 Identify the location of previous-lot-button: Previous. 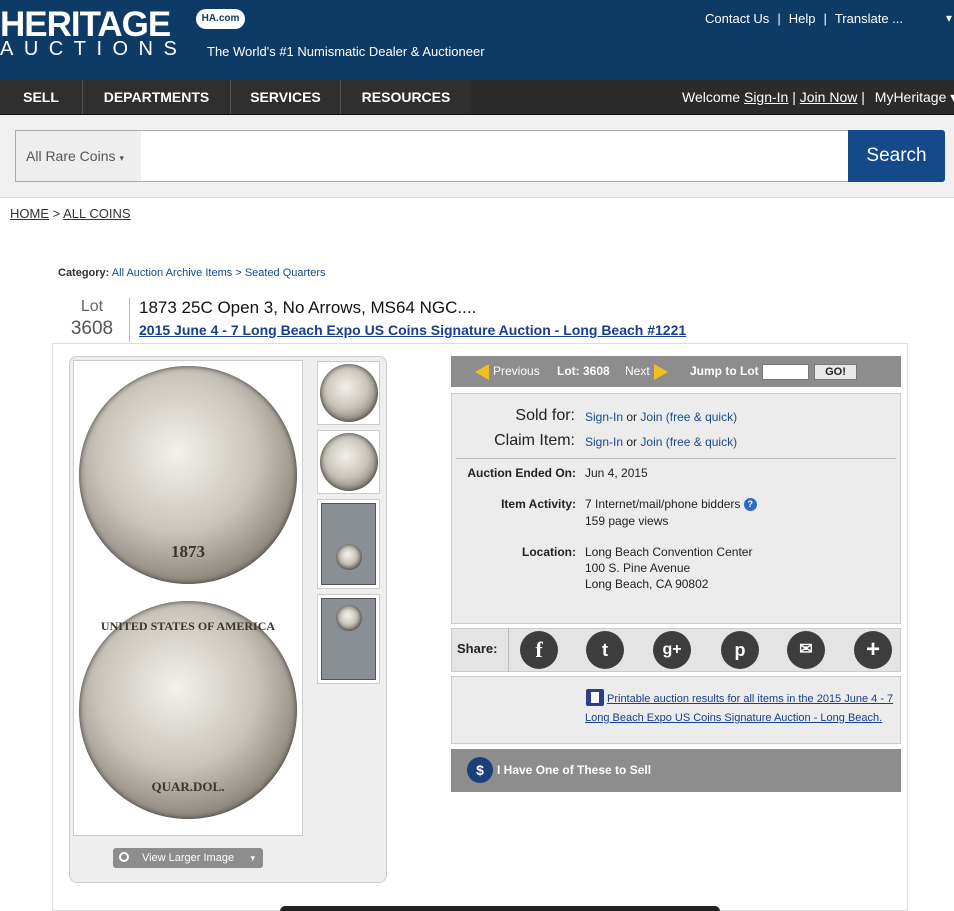
(507, 371).